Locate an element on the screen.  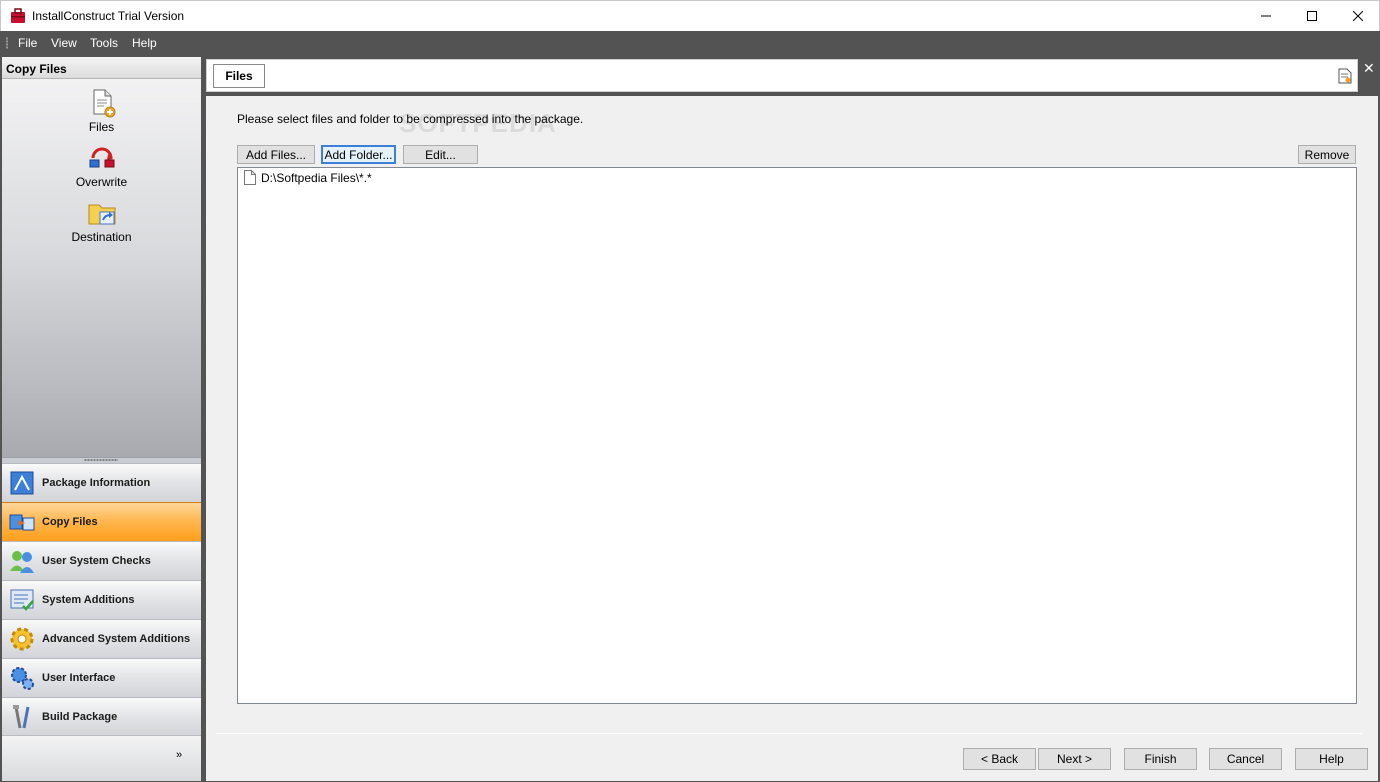
users-check-icon is located at coordinates (22, 562).